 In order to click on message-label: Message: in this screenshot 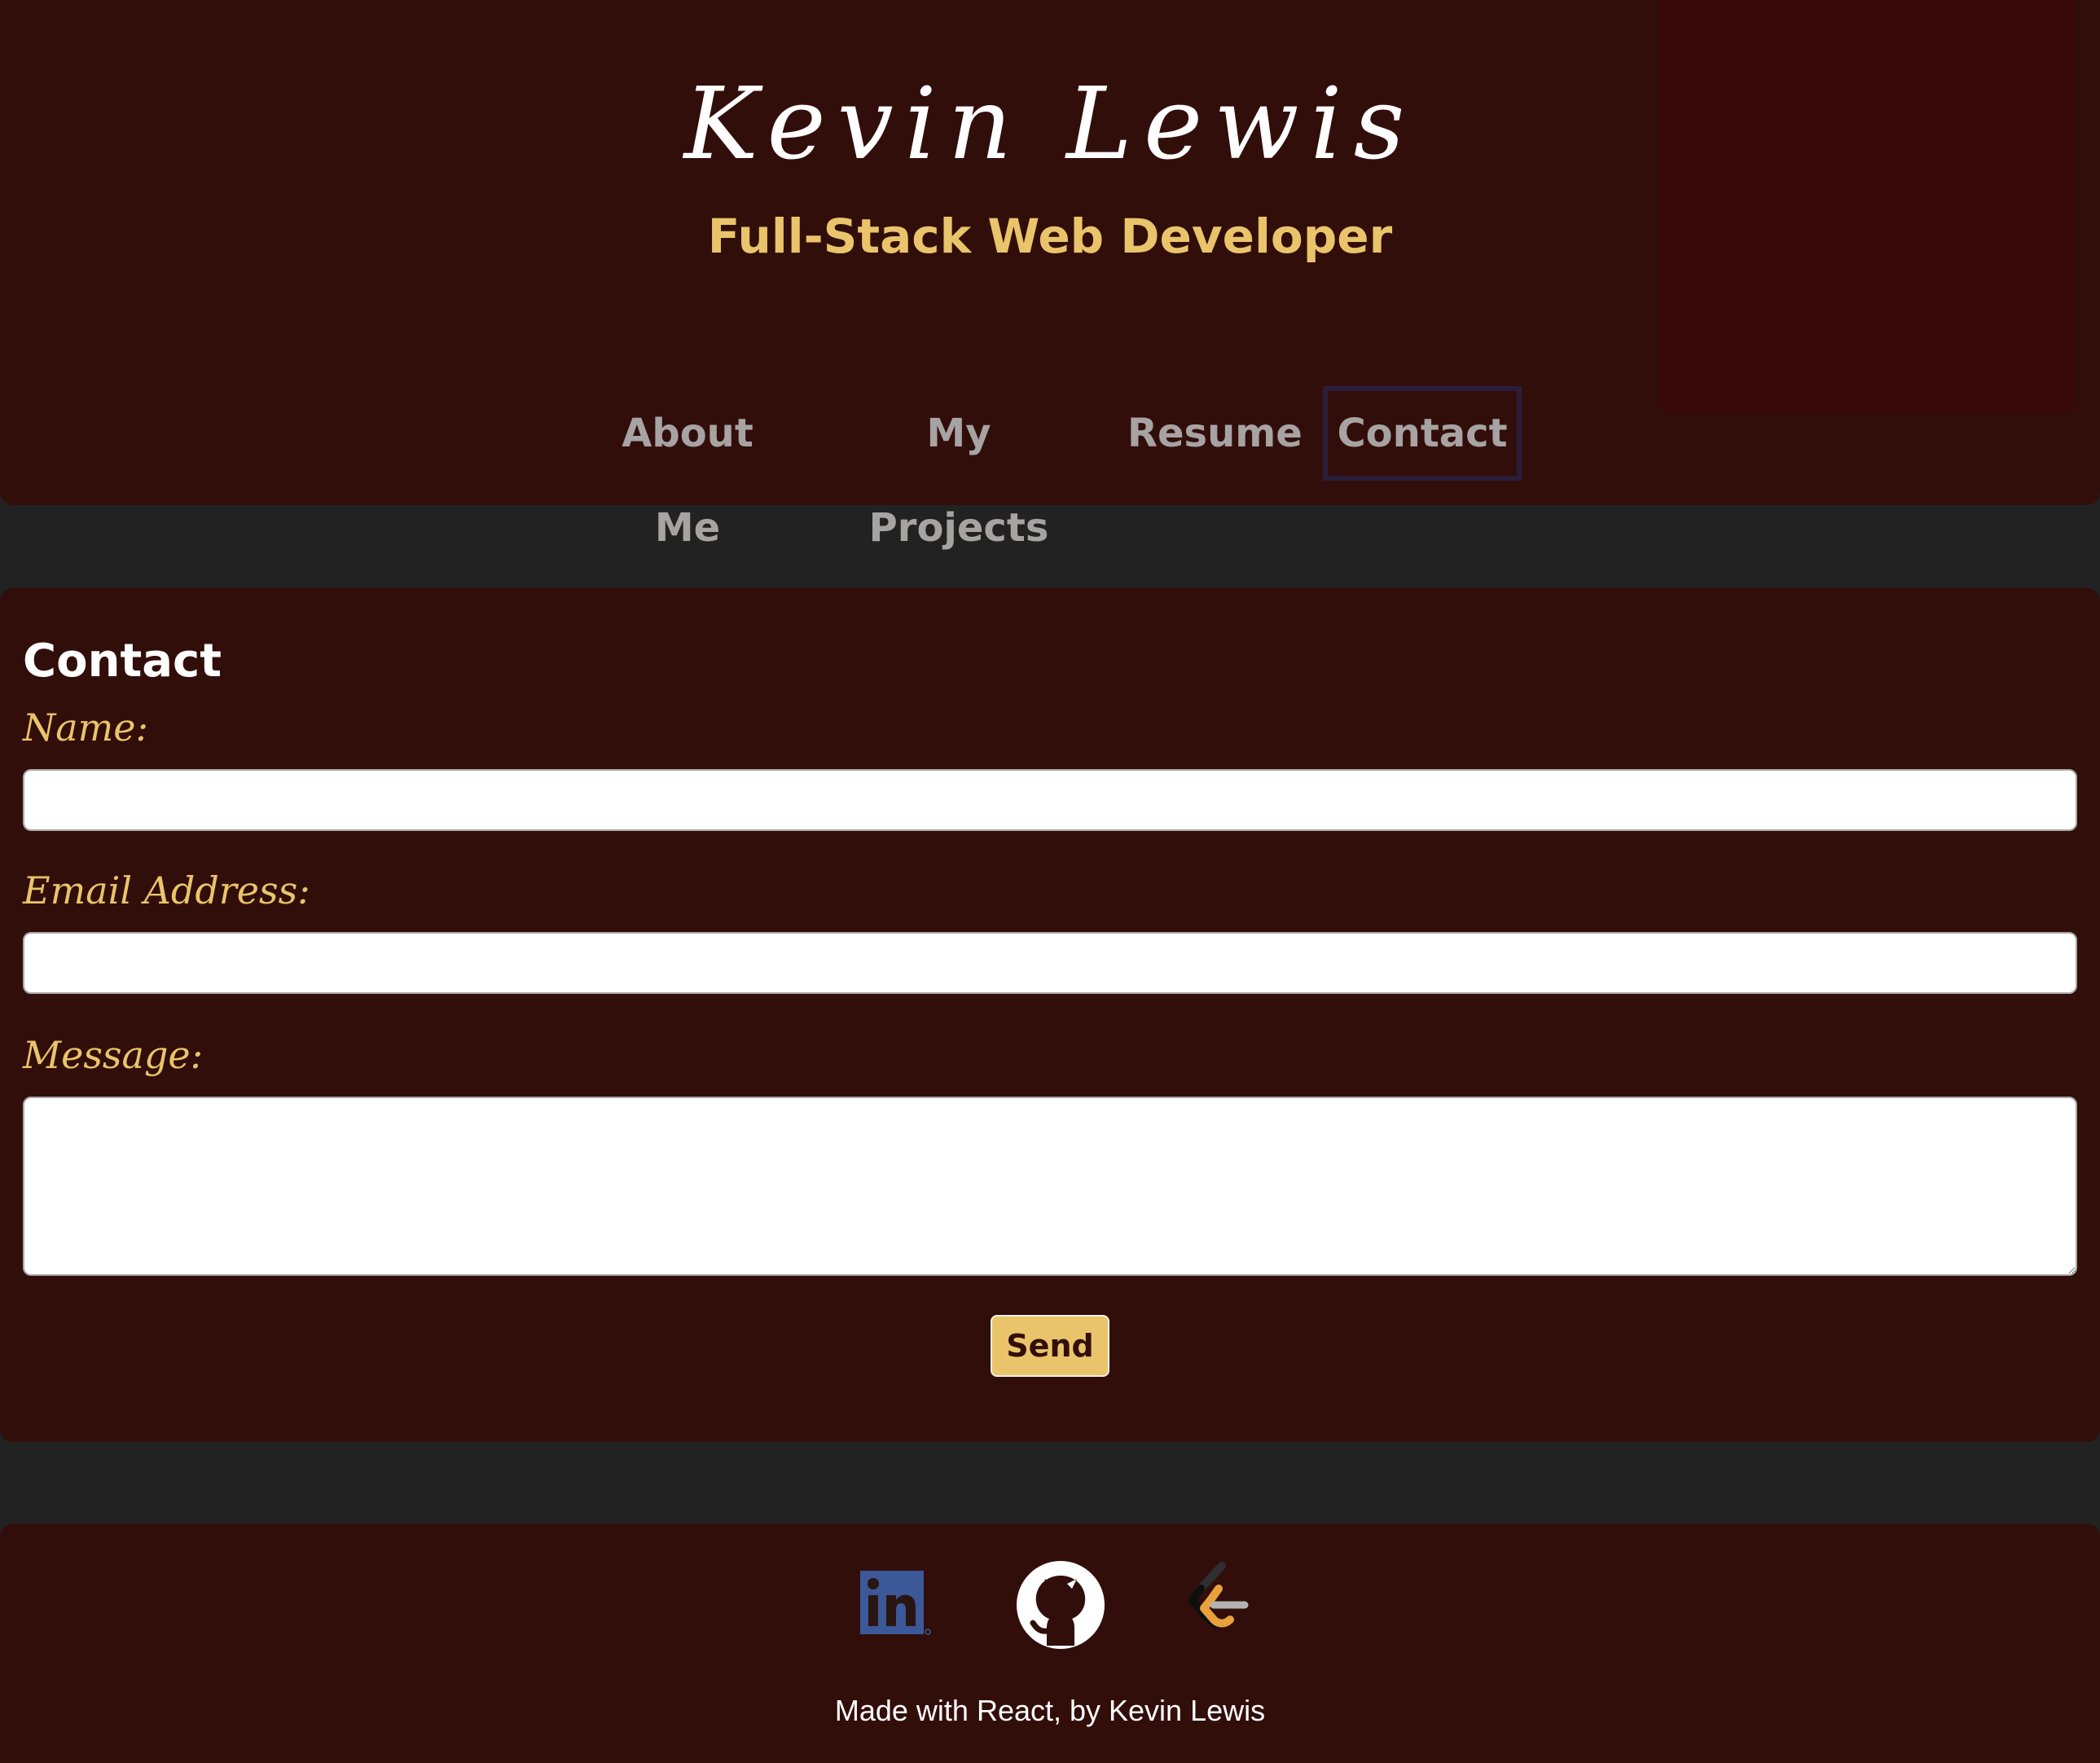, I will do `click(113, 1055)`.